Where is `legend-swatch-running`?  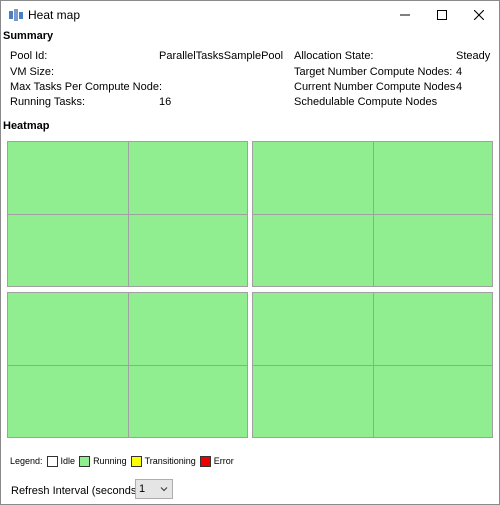 legend-swatch-running is located at coordinates (85, 461).